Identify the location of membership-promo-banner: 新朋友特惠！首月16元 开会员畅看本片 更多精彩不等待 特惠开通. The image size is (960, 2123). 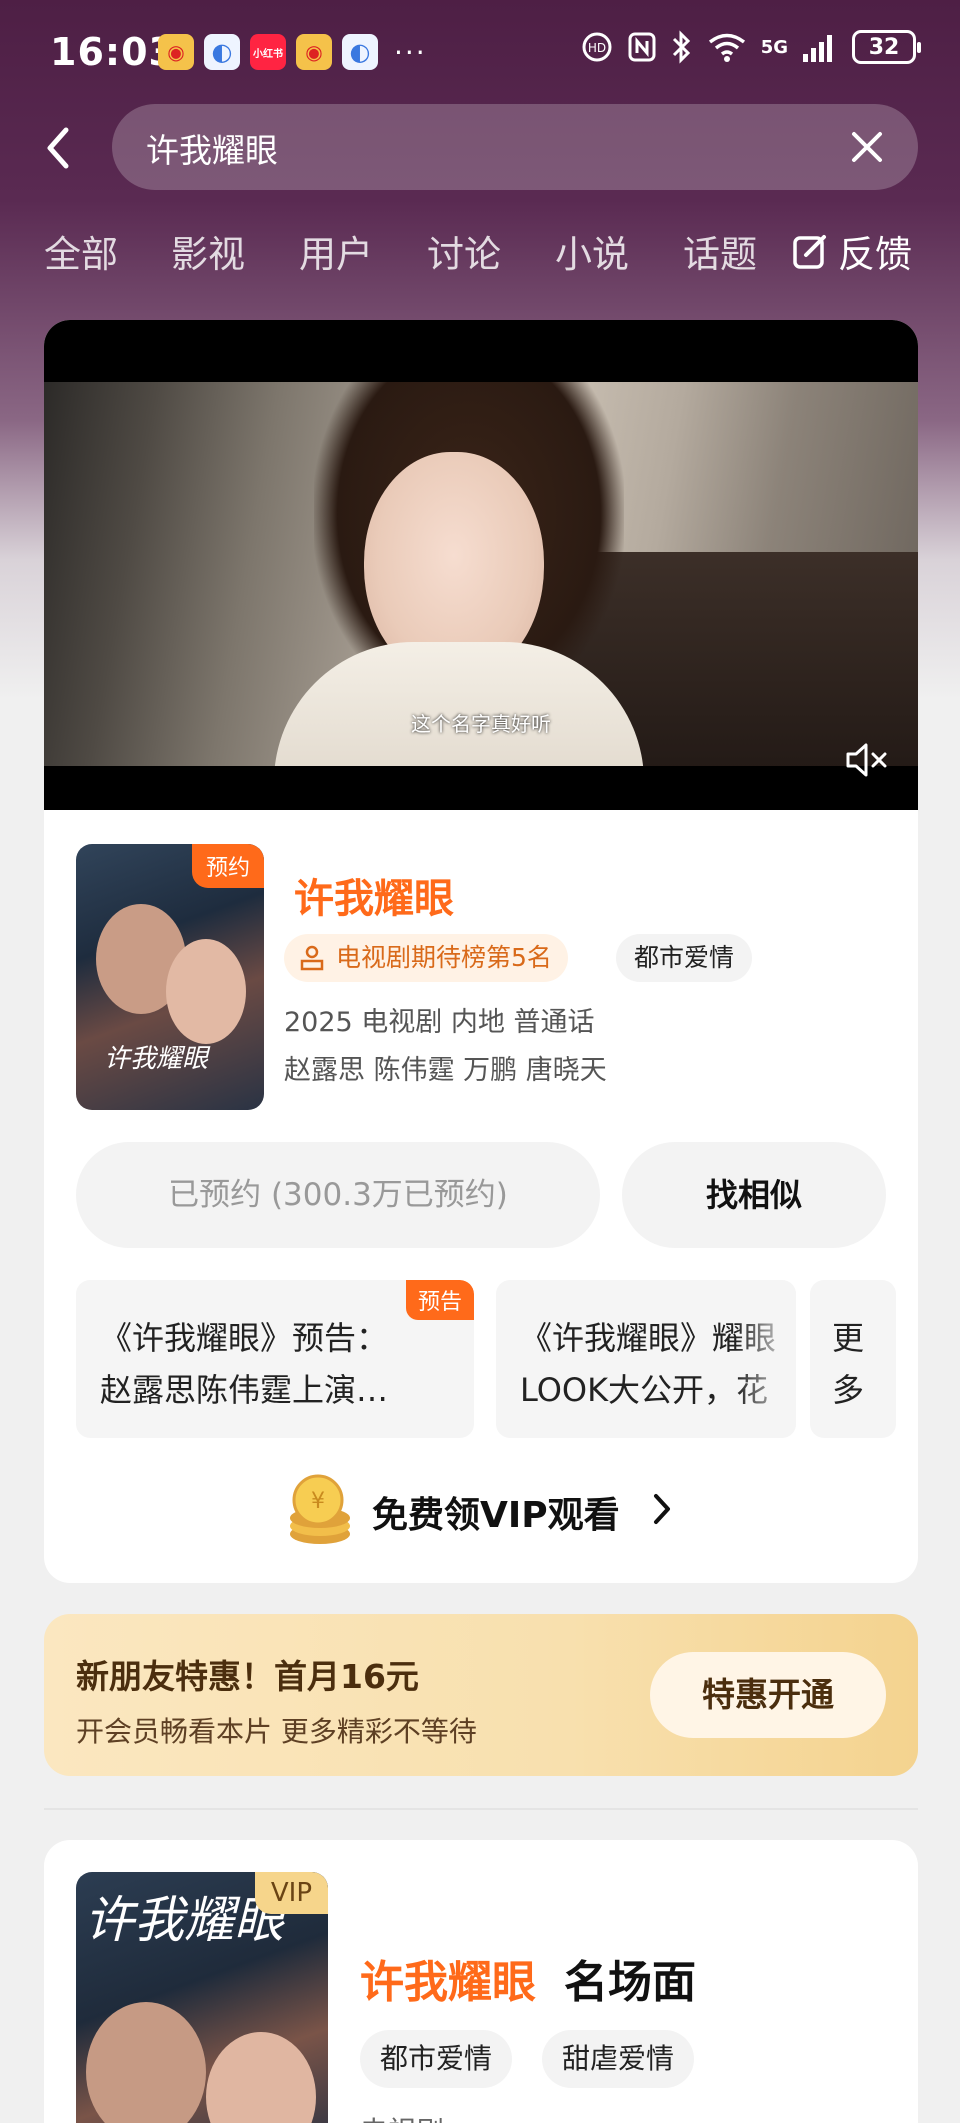
(481, 1695).